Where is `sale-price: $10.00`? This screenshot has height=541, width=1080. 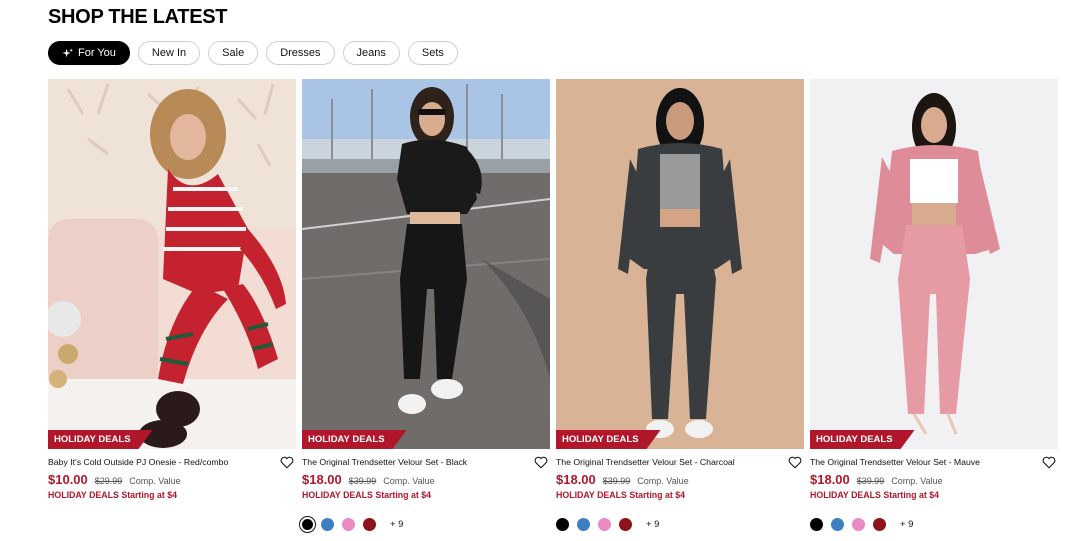
sale-price: $10.00 is located at coordinates (68, 479).